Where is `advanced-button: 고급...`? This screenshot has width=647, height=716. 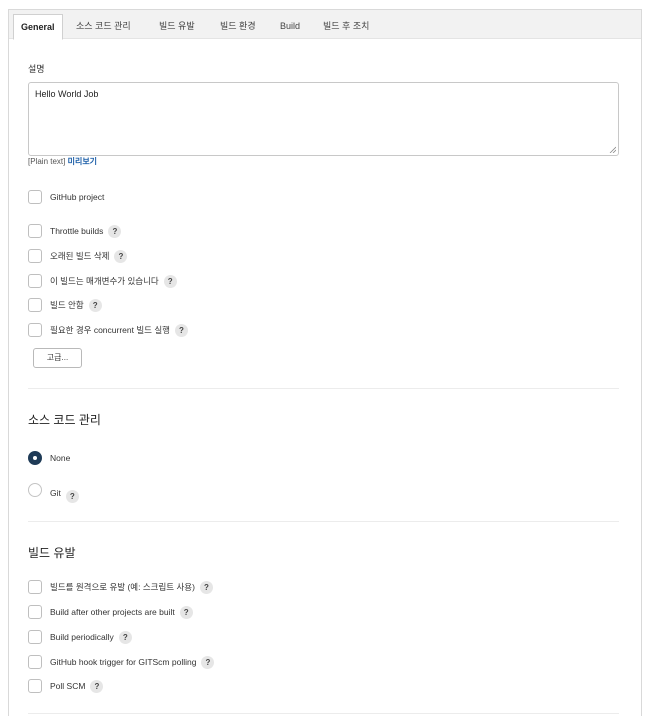 advanced-button: 고급... is located at coordinates (57, 358).